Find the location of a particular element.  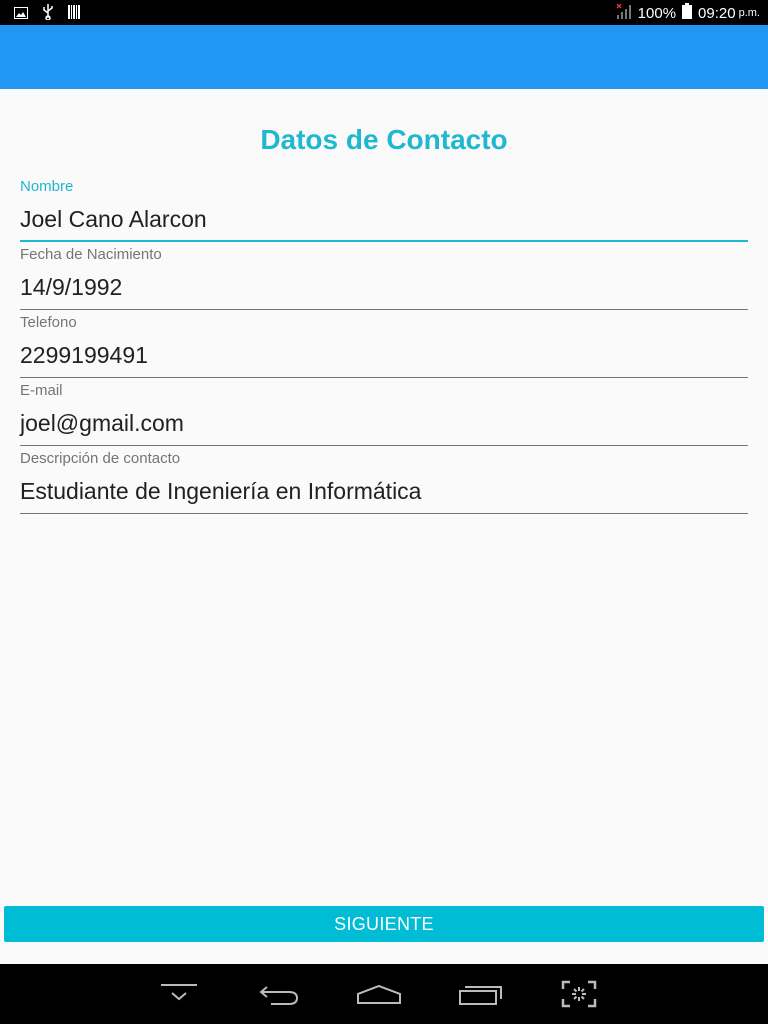

screenshot-icon is located at coordinates (579, 994).